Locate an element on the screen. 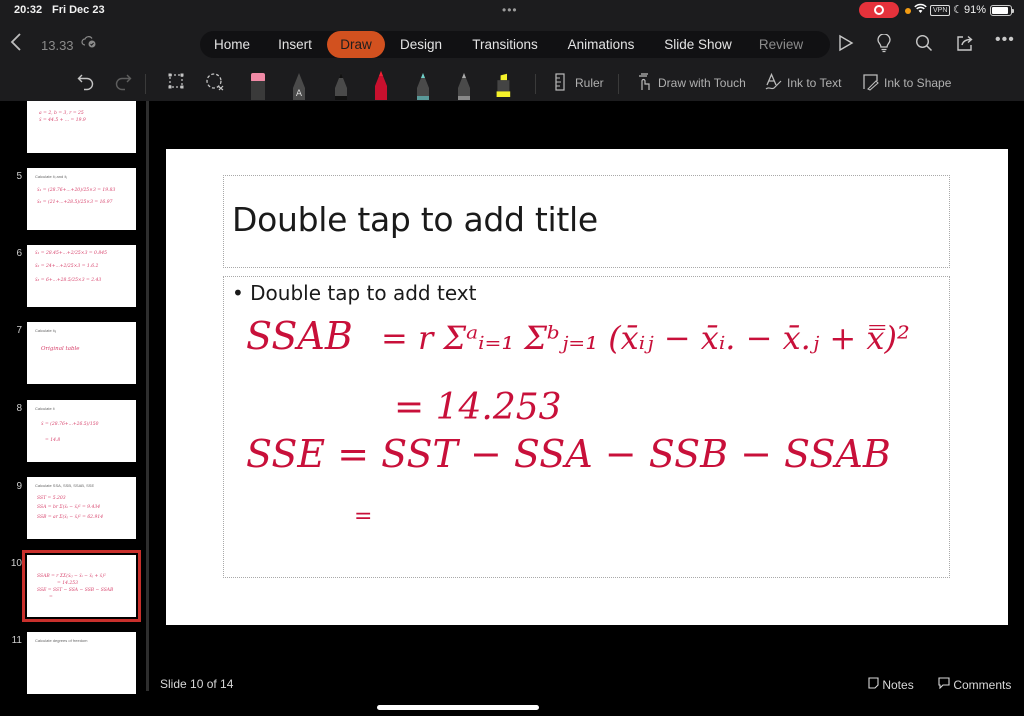  lasso-select-icon is located at coordinates (215, 84).